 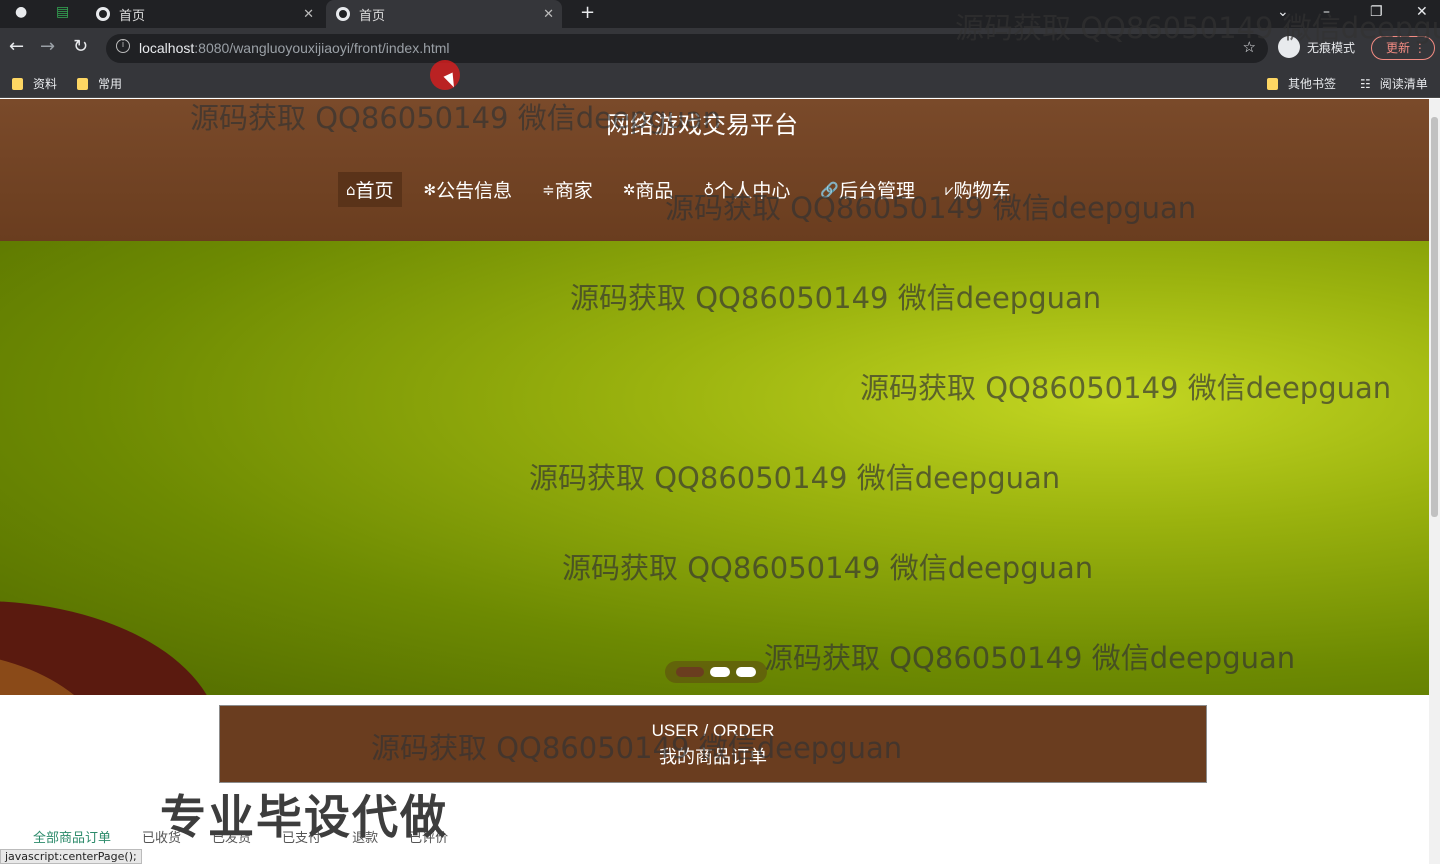 I want to click on bookmark-label: 其他书签, so click(x=1312, y=84).